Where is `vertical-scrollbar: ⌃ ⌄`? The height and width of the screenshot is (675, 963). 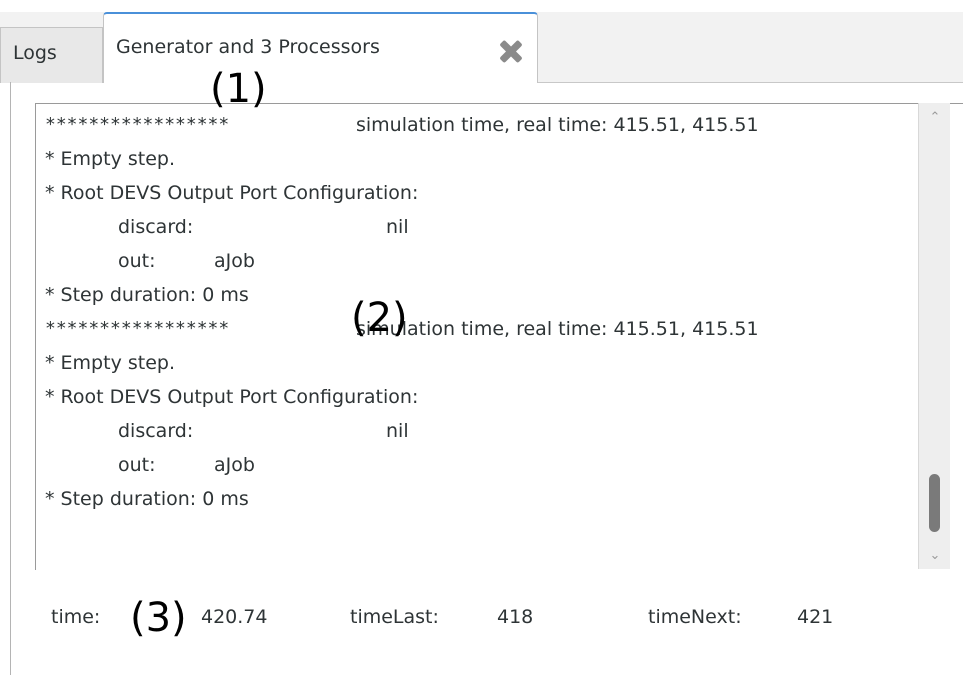
vertical-scrollbar: ⌃ ⌄ is located at coordinates (934, 336).